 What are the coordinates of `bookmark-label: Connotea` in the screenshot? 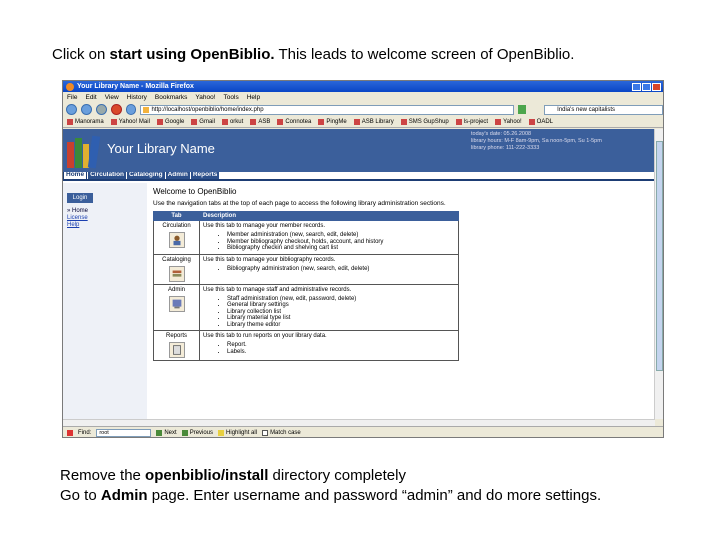 It's located at (298, 122).